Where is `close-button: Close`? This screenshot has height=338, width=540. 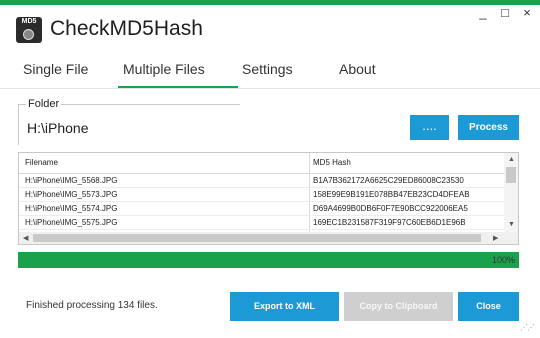
close-button: Close is located at coordinates (488, 306).